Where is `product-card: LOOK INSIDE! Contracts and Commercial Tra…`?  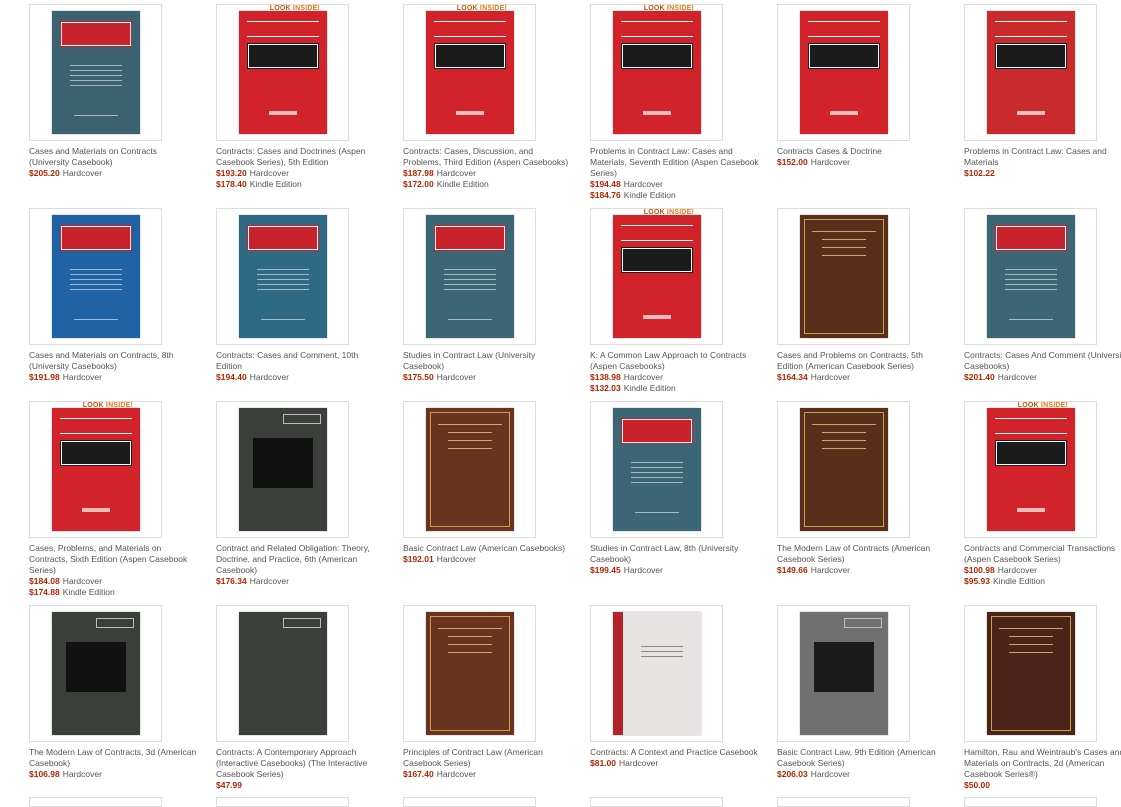
product-card: LOOK INSIDE! Contracts and Commercial Tra… is located at coordinates (1042, 501).